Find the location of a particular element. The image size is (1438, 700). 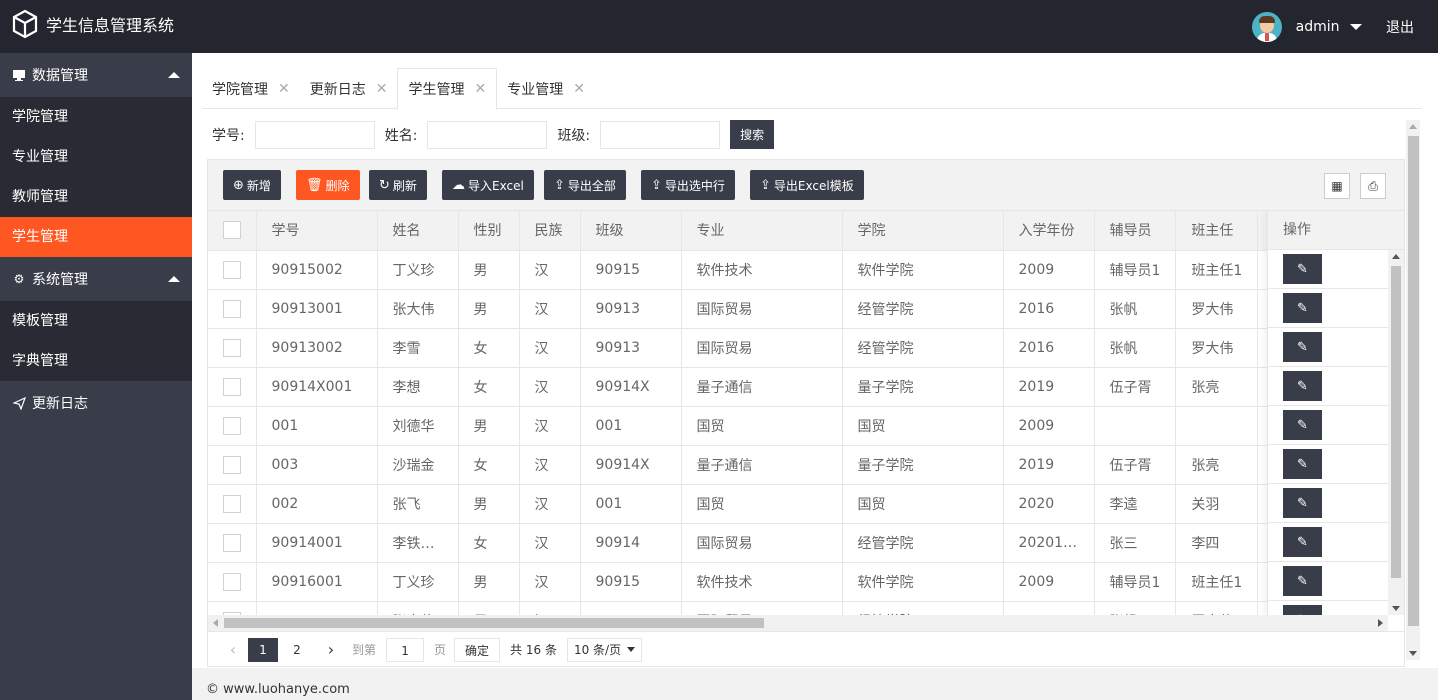

sidebar-item-template: 模板管理 is located at coordinates (96, 321).